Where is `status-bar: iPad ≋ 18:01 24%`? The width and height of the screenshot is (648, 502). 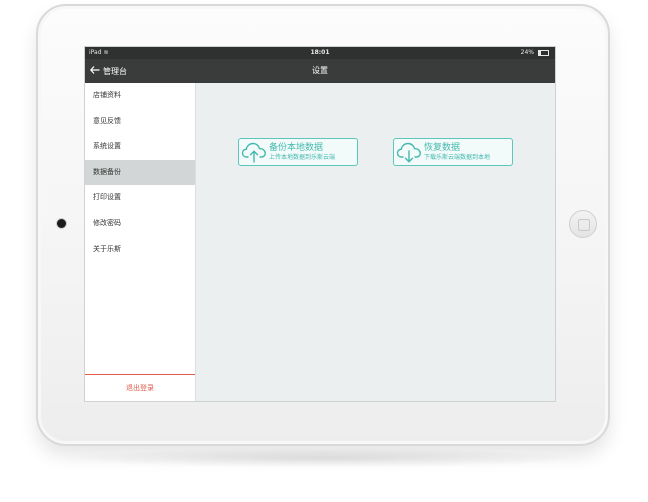 status-bar: iPad ≋ 18:01 24% is located at coordinates (320, 53).